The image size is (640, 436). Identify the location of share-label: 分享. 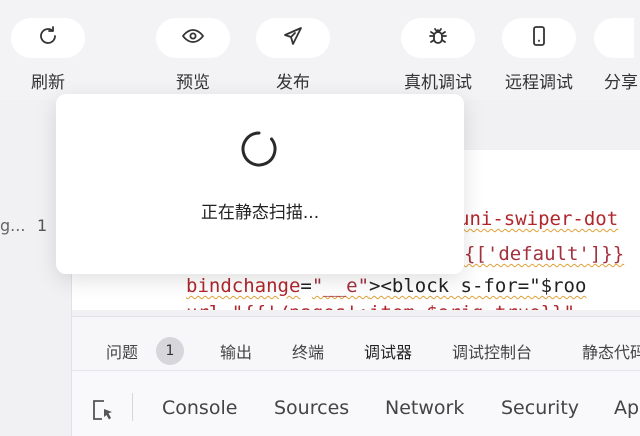
(621, 83).